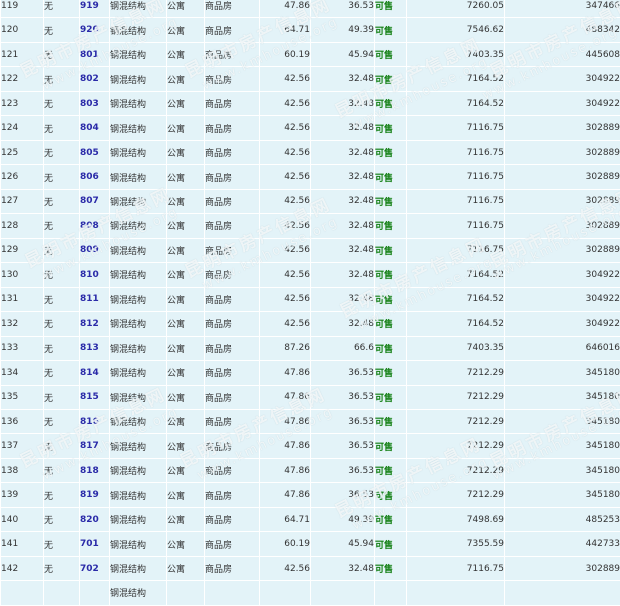  Describe the element at coordinates (95, 152) in the screenshot. I see `room-number-cell: 805` at that location.